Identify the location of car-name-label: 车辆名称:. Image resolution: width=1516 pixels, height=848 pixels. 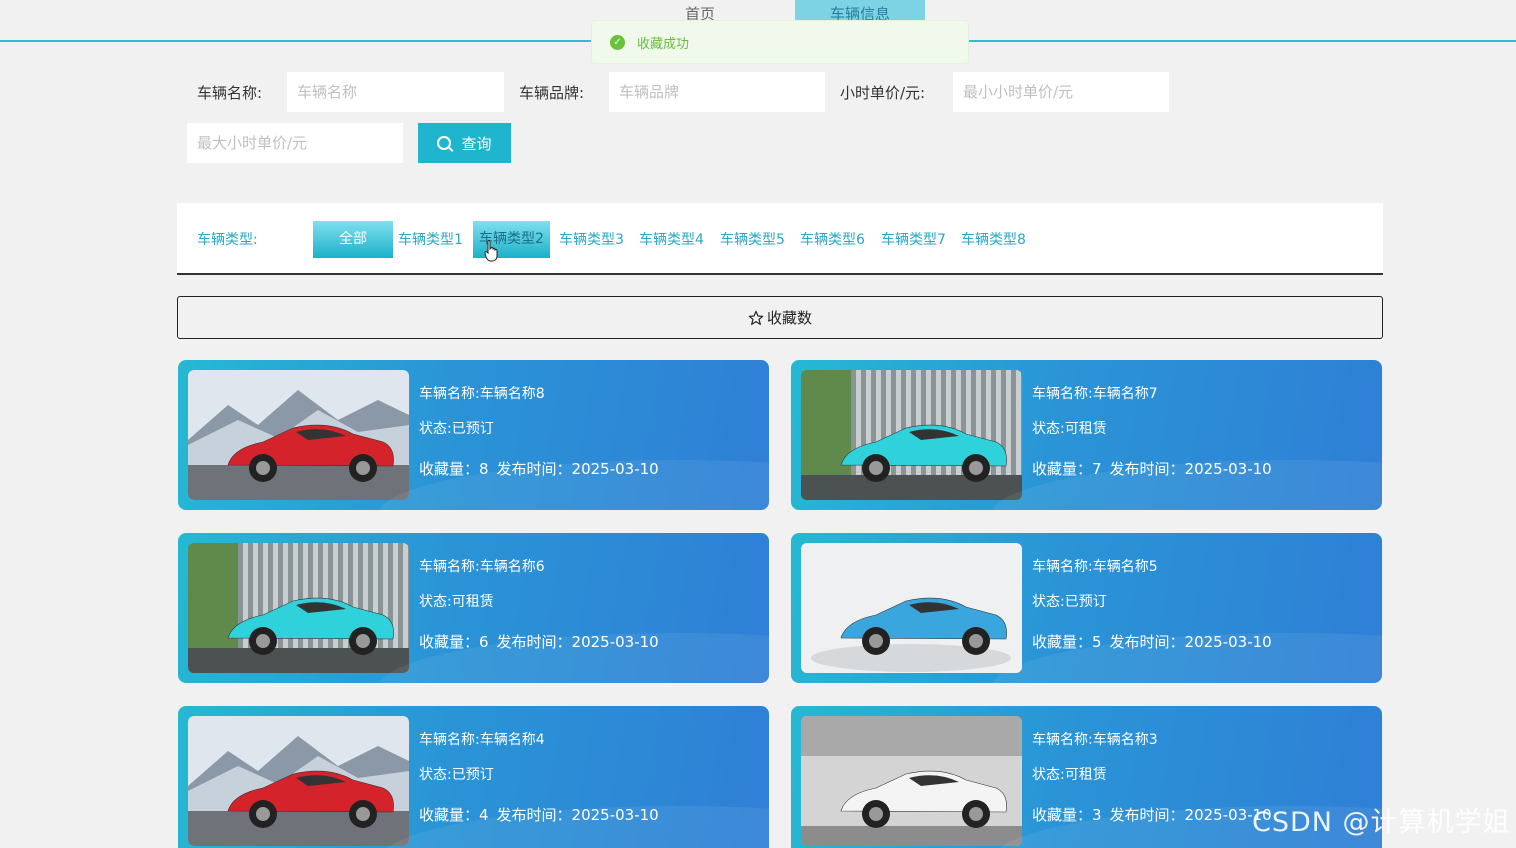
(230, 93).